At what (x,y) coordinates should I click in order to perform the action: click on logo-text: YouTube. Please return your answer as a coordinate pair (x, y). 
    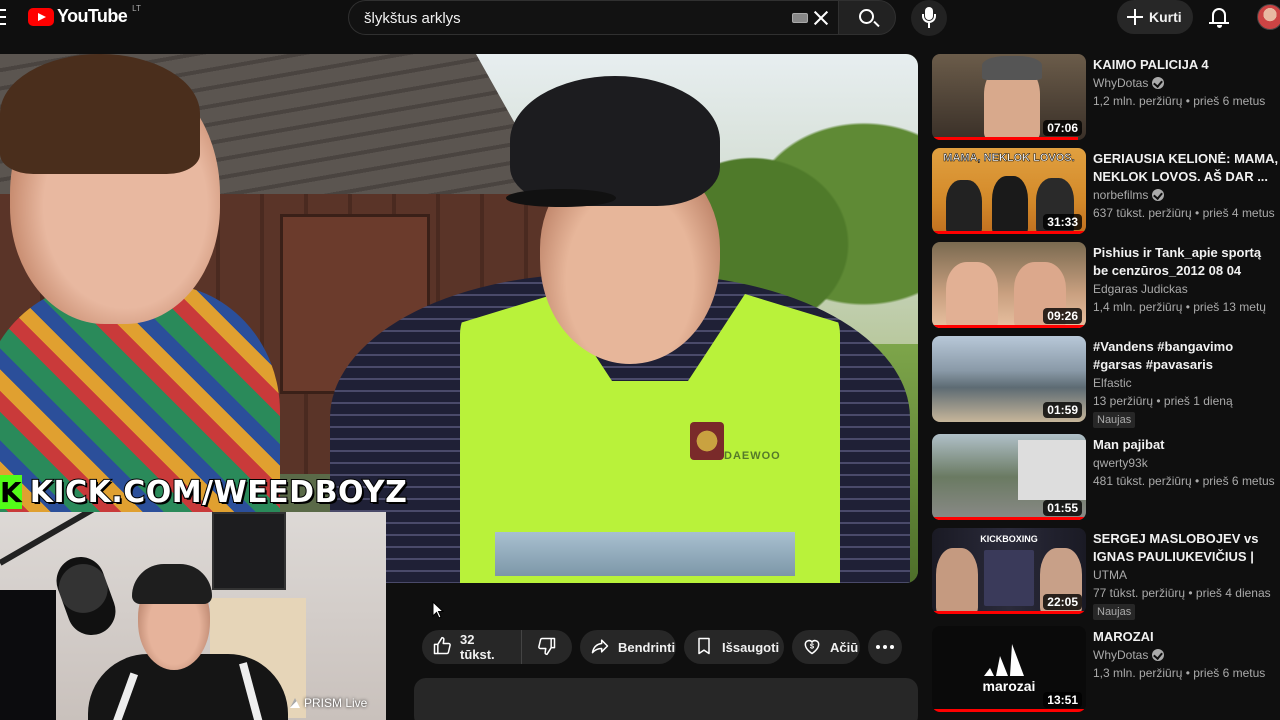
    Looking at the image, I should click on (92, 16).